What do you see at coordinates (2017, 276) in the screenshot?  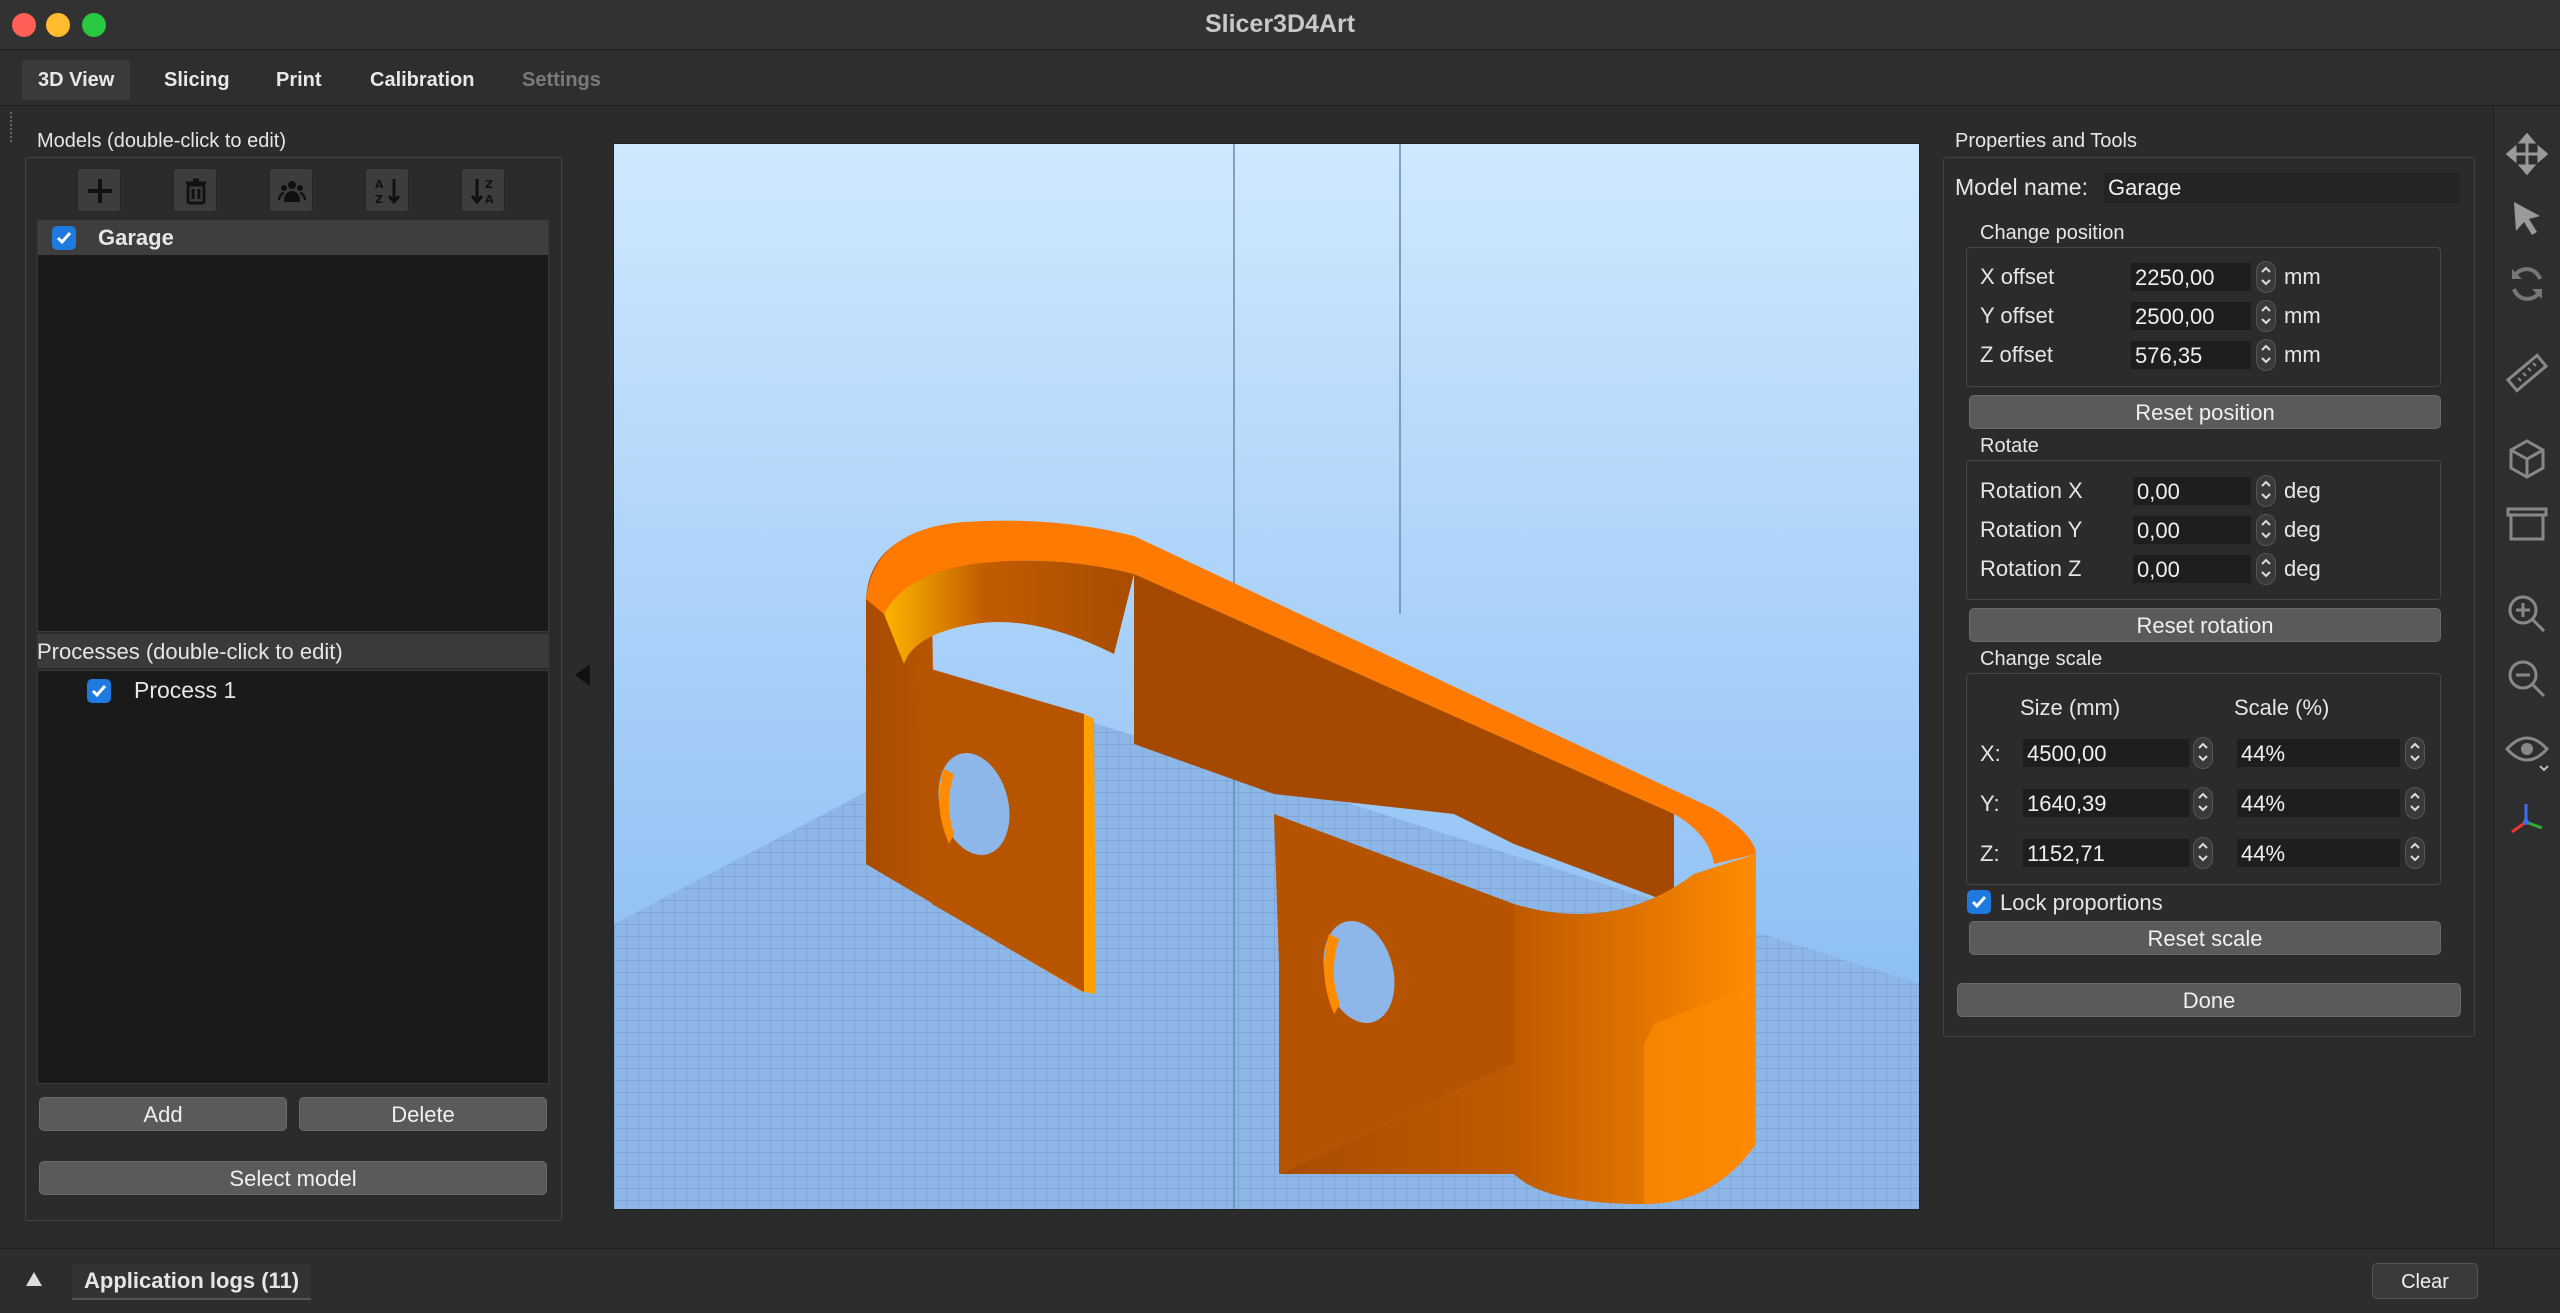 I see `x-offset-label: X offset` at bounding box center [2017, 276].